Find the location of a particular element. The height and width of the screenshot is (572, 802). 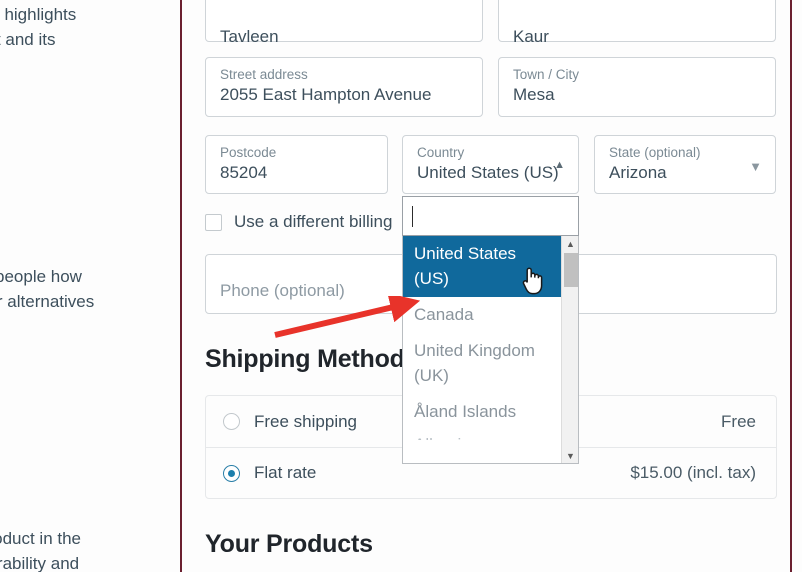

radio-free-shipping is located at coordinates (231, 421).